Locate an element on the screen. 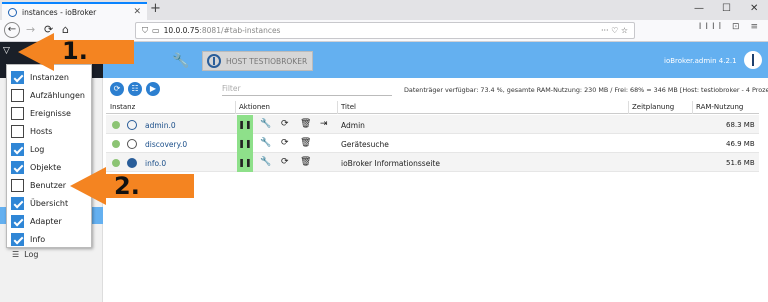 This screenshot has height=302, width=768. menu-item-uebersicht: Übersicht is located at coordinates (39, 203).